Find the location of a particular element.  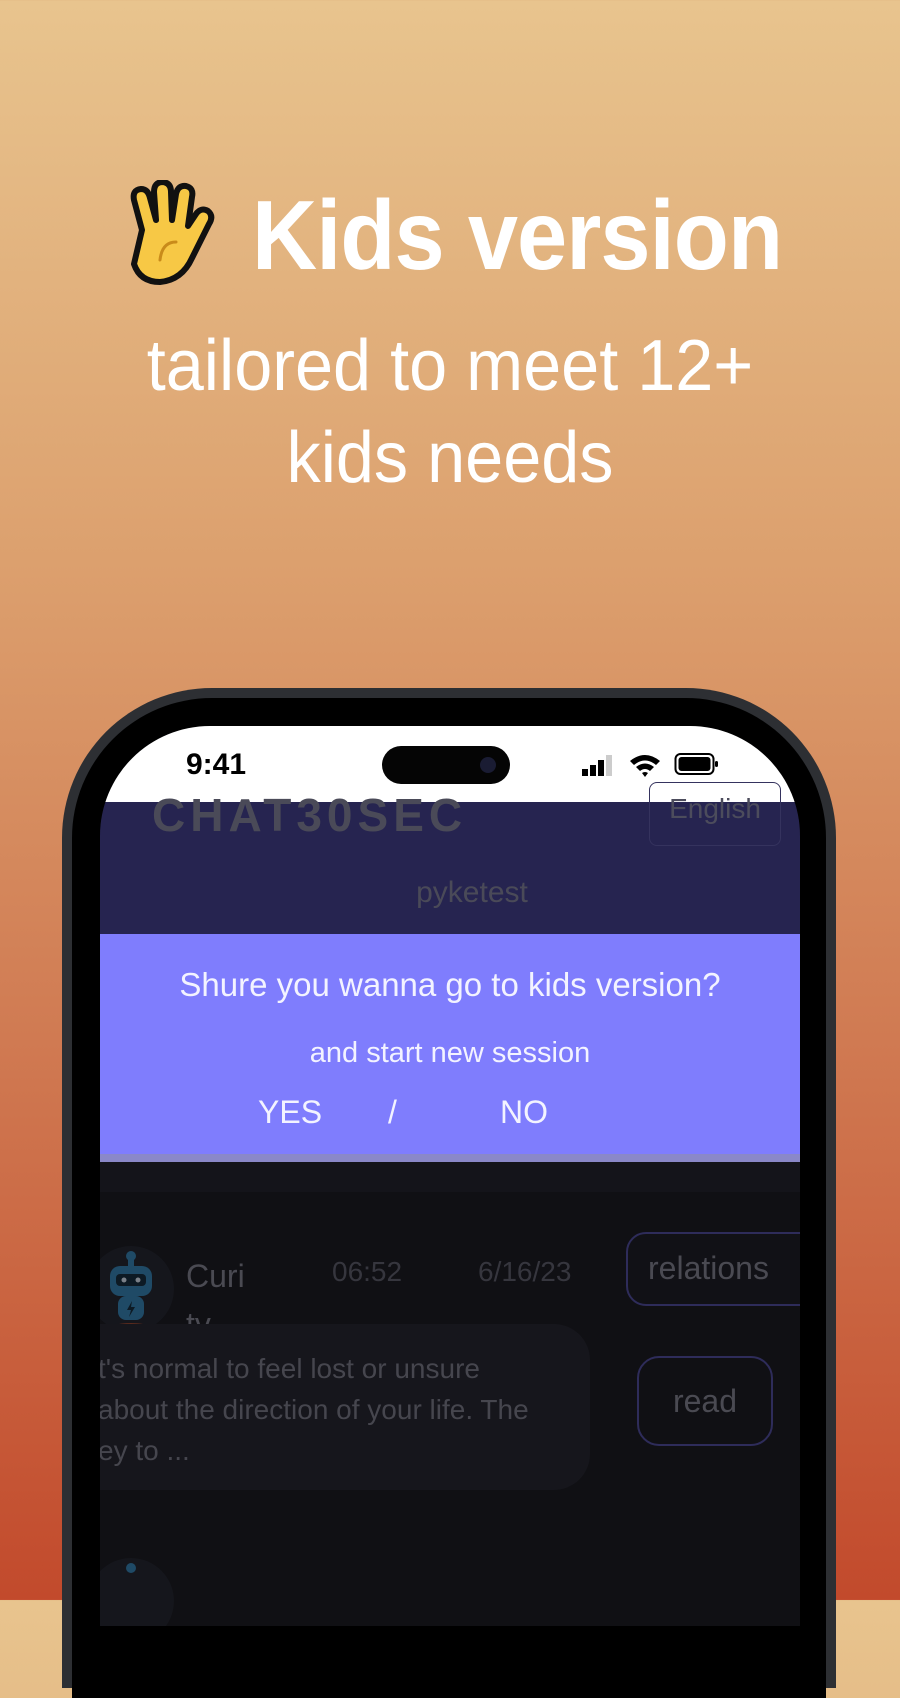

dialog-actions: YES / NO is located at coordinates (450, 1114).